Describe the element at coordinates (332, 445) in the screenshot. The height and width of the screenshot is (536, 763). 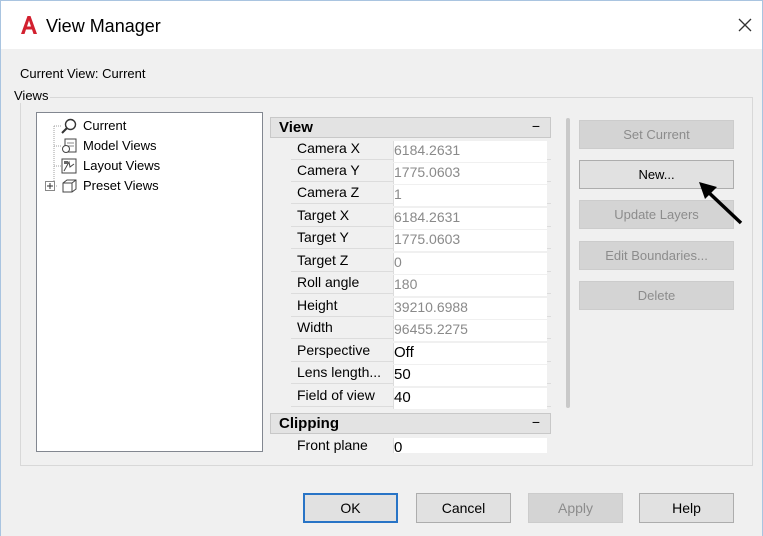
I see `property-name: Front plane` at that location.